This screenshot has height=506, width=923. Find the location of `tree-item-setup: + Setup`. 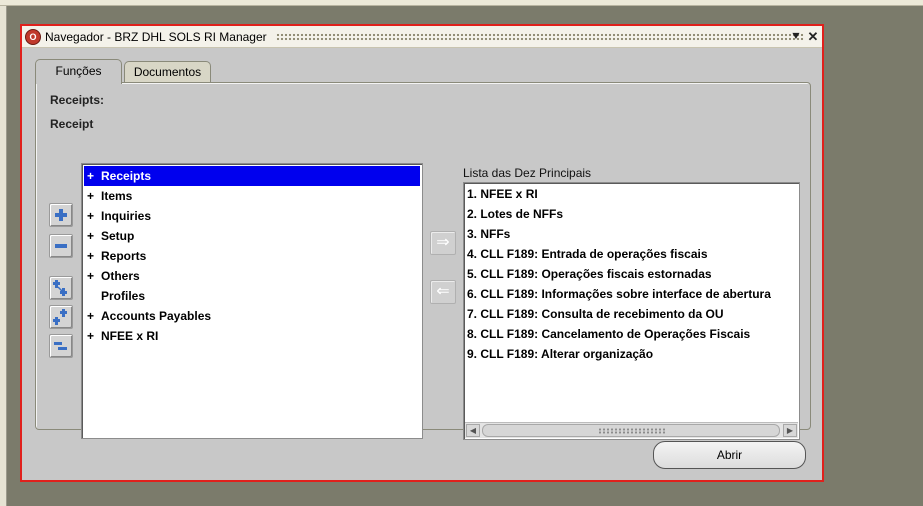

tree-item-setup: + Setup is located at coordinates (252, 236).